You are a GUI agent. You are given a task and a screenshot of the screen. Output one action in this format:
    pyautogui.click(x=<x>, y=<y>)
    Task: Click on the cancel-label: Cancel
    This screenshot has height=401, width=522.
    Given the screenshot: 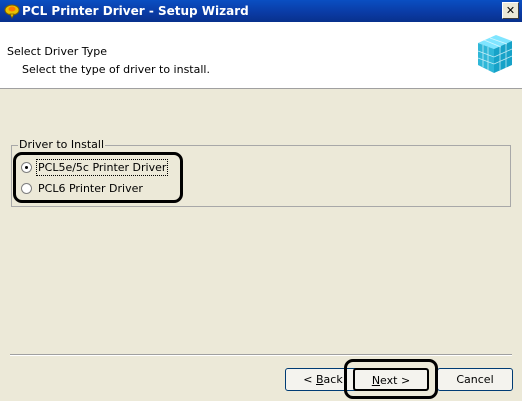 What is the action you would take?
    pyautogui.click(x=475, y=379)
    